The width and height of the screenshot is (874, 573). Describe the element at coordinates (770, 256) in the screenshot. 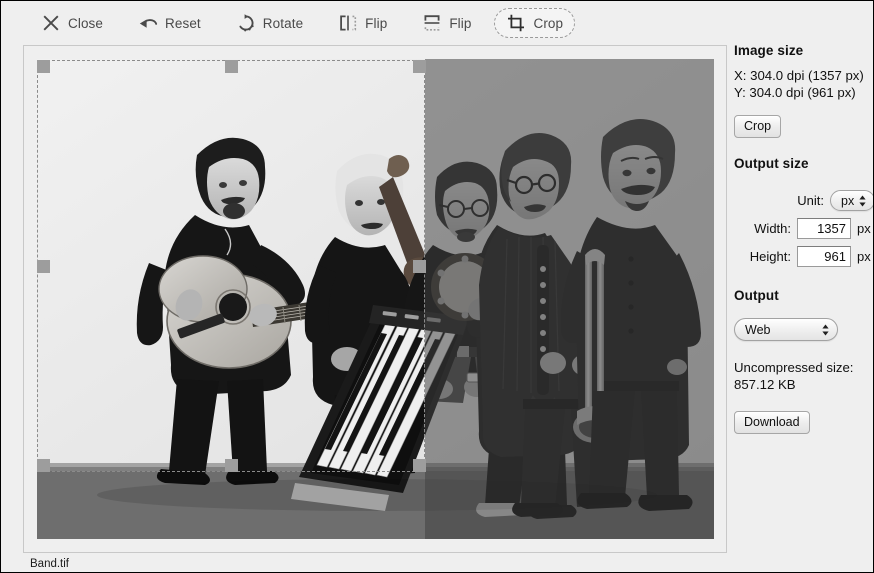

I see `height-label: Height:` at that location.